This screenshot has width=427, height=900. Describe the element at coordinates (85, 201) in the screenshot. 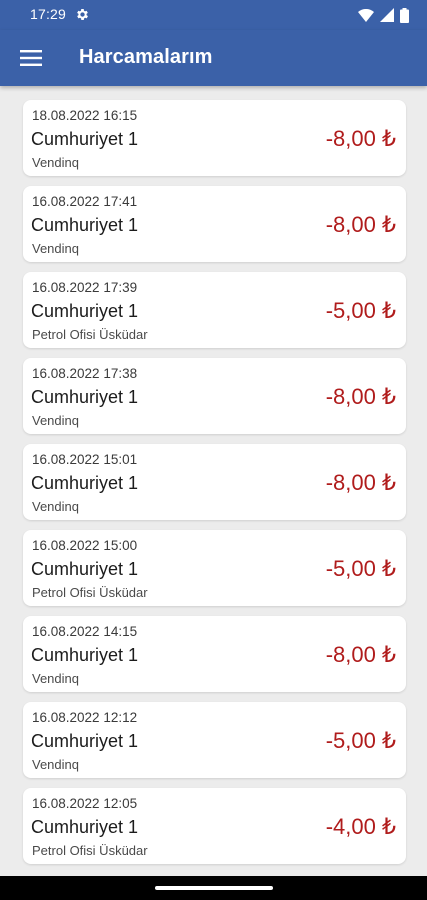

I see `transaction-date: 16.08.2022 17:41` at that location.